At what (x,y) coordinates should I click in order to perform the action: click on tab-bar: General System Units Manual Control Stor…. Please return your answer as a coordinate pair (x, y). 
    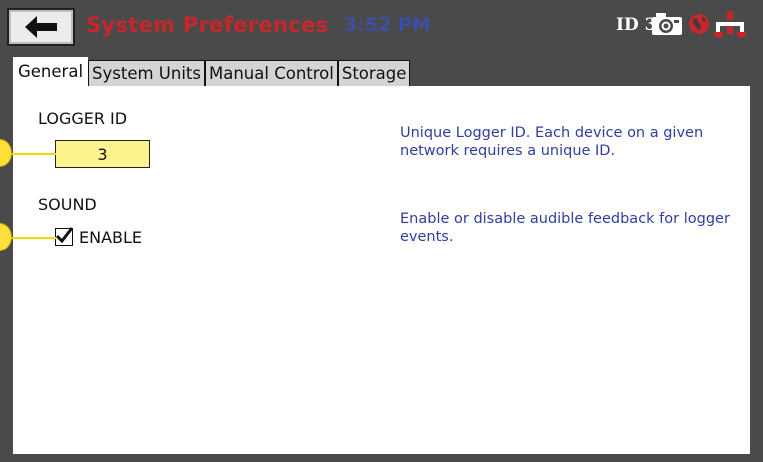
    Looking at the image, I should click on (212, 71).